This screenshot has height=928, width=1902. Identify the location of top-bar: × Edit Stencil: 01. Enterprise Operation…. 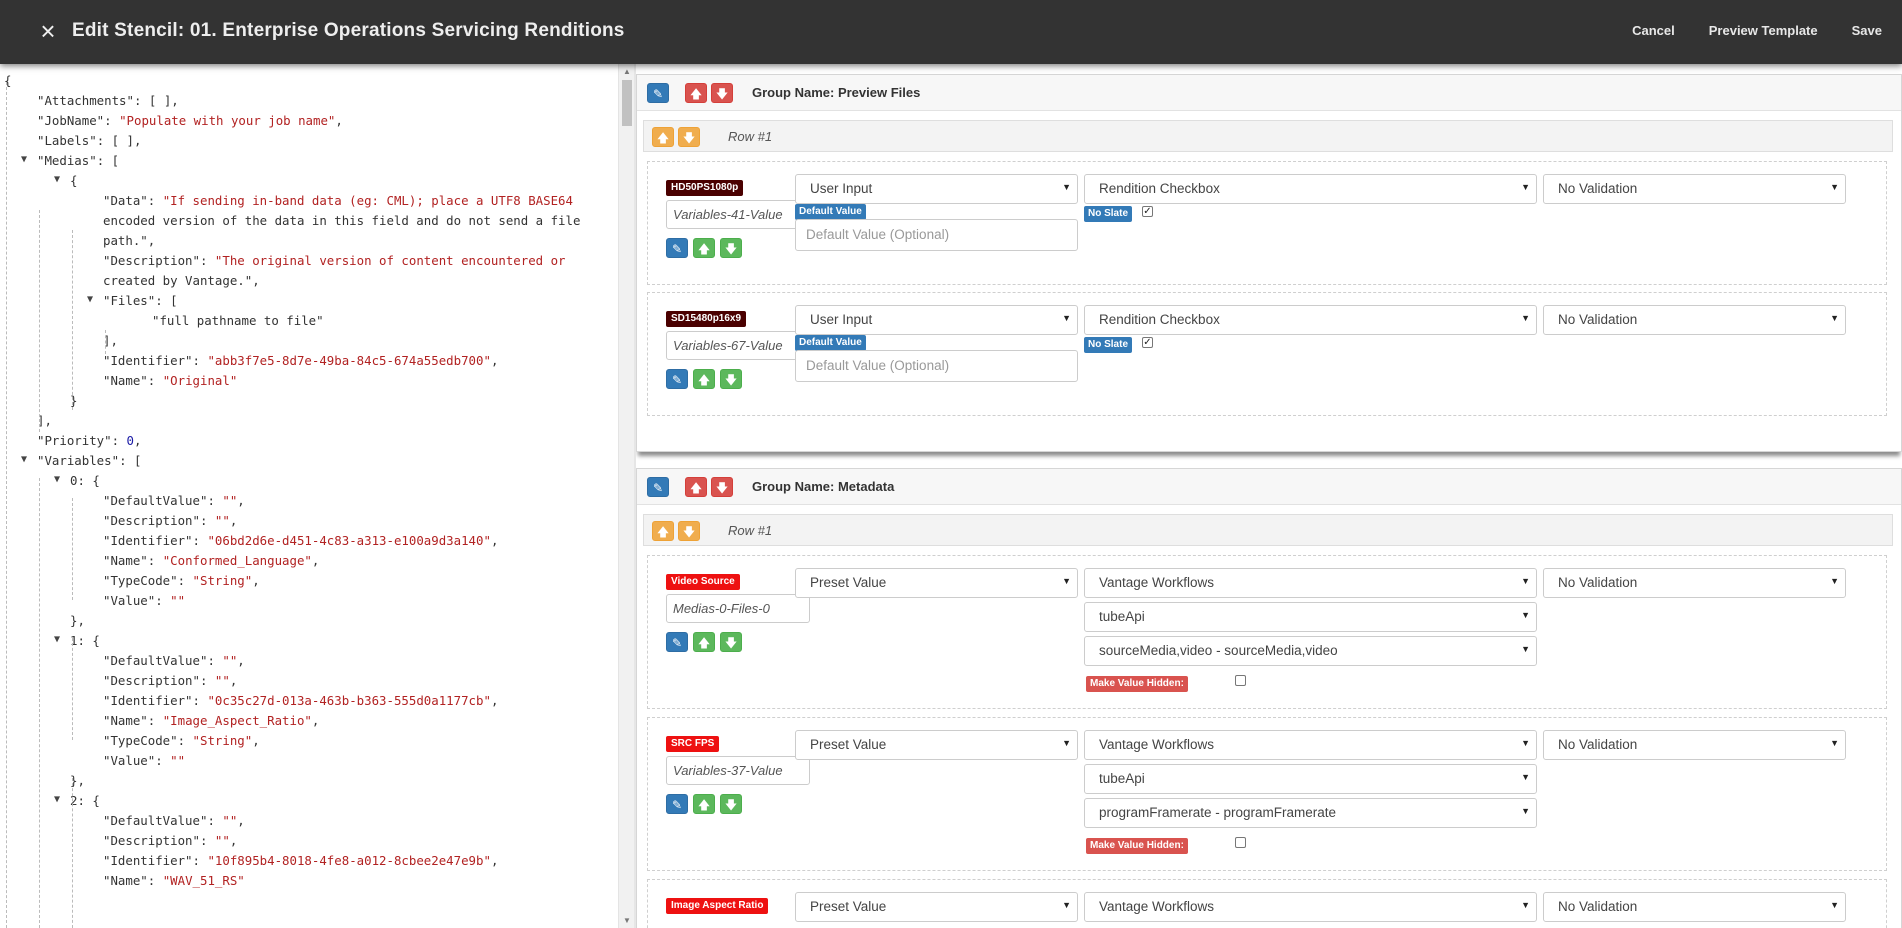
(951, 32).